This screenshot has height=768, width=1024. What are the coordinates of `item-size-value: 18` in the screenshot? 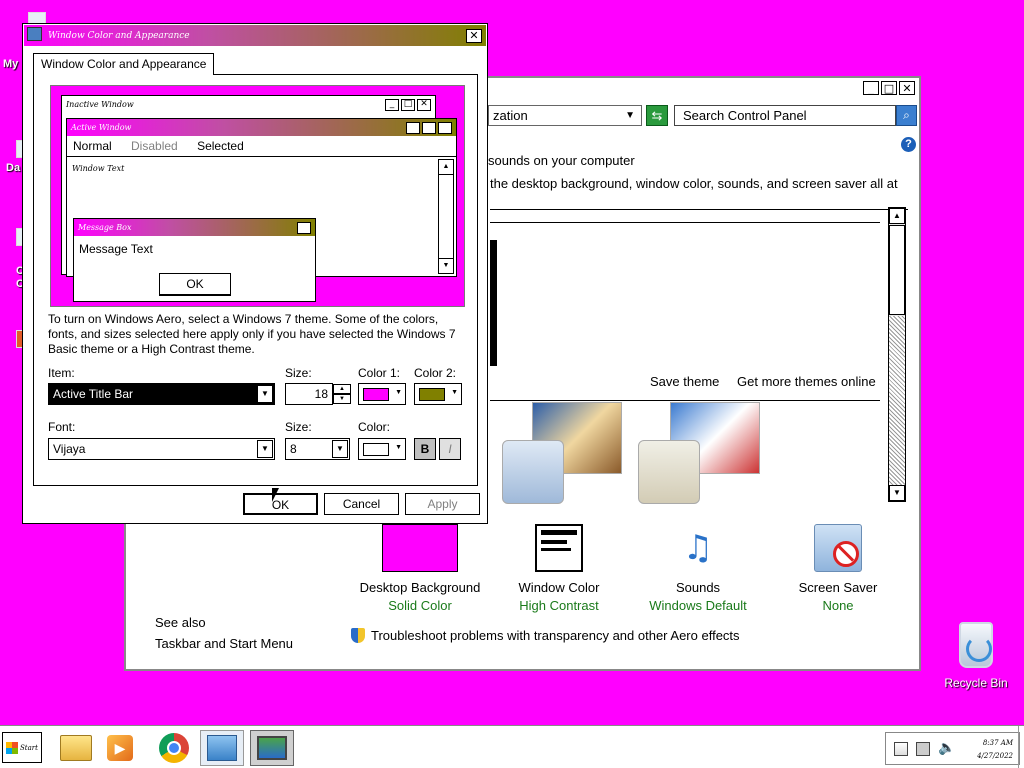 It's located at (321, 394).